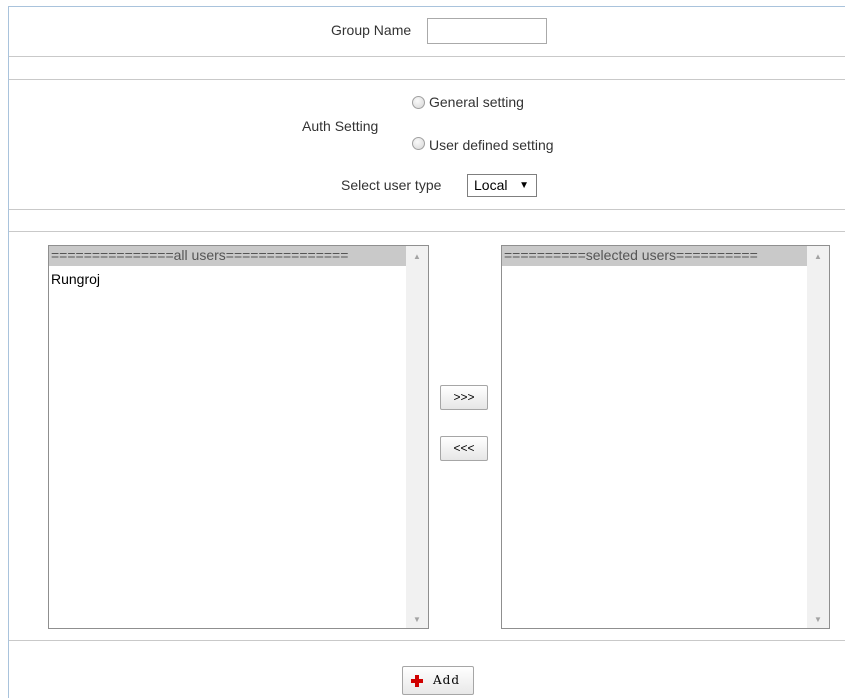 Image resolution: width=845 pixels, height=698 pixels. Describe the element at coordinates (371, 30) in the screenshot. I see `group-name-label: Group Name` at that location.